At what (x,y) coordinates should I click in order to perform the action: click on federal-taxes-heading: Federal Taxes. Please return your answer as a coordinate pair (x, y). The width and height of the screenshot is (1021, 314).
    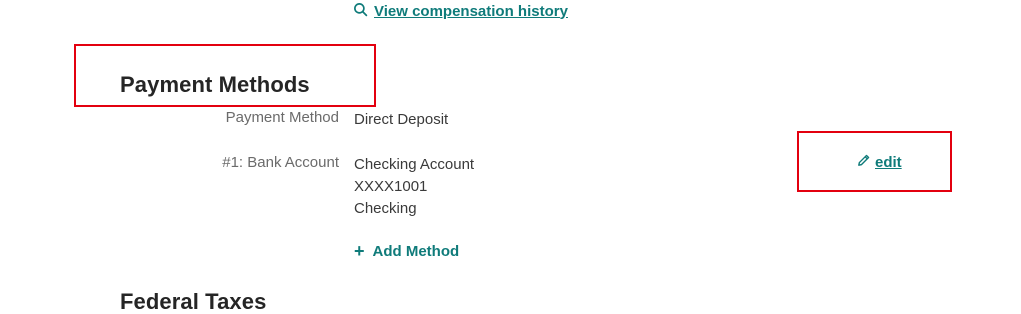
    Looking at the image, I should click on (193, 301).